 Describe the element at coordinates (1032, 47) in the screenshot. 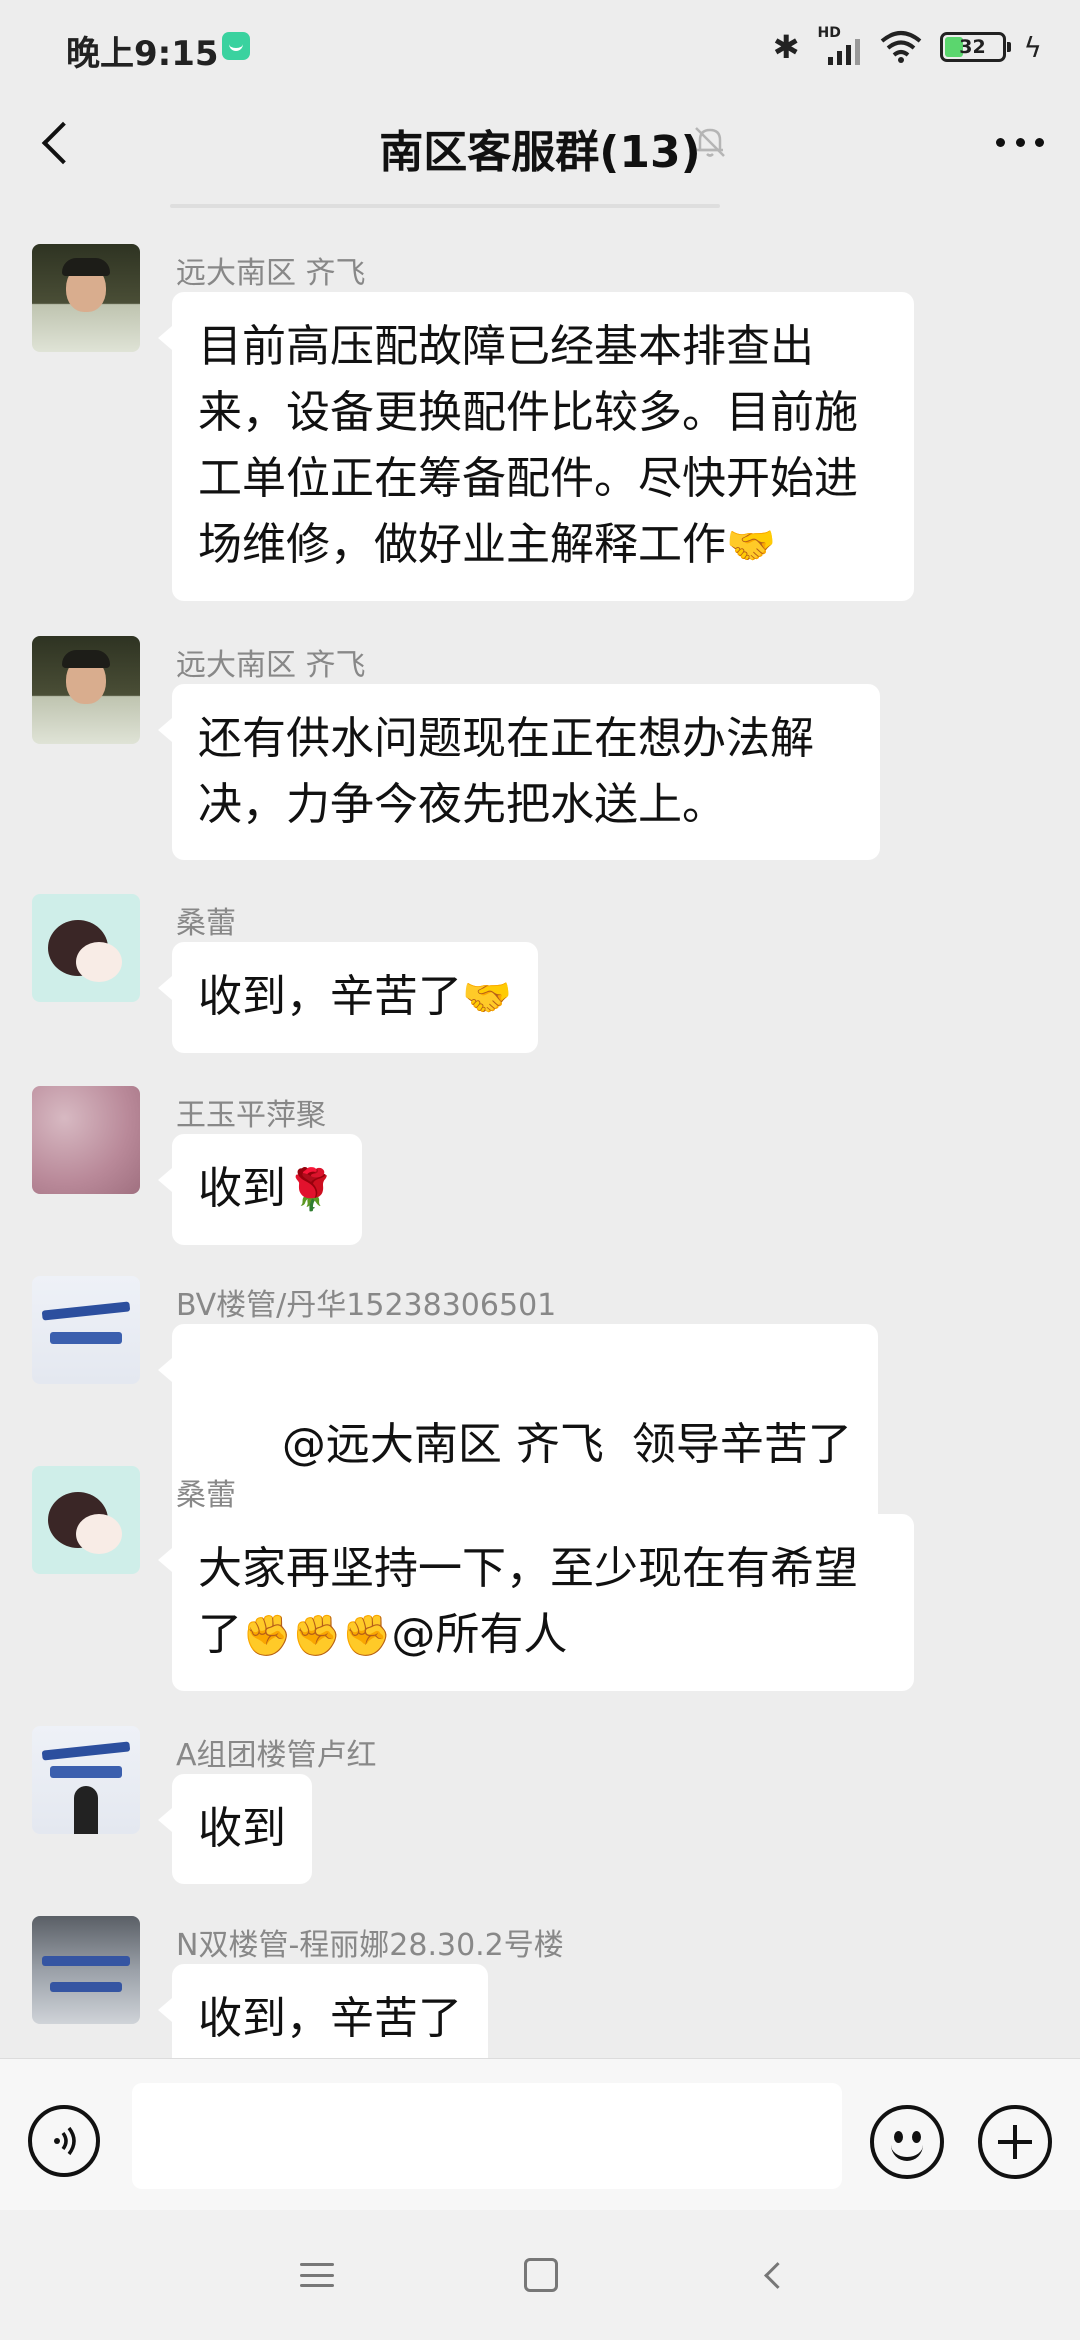

I see `charging-icon: ϟ` at that location.